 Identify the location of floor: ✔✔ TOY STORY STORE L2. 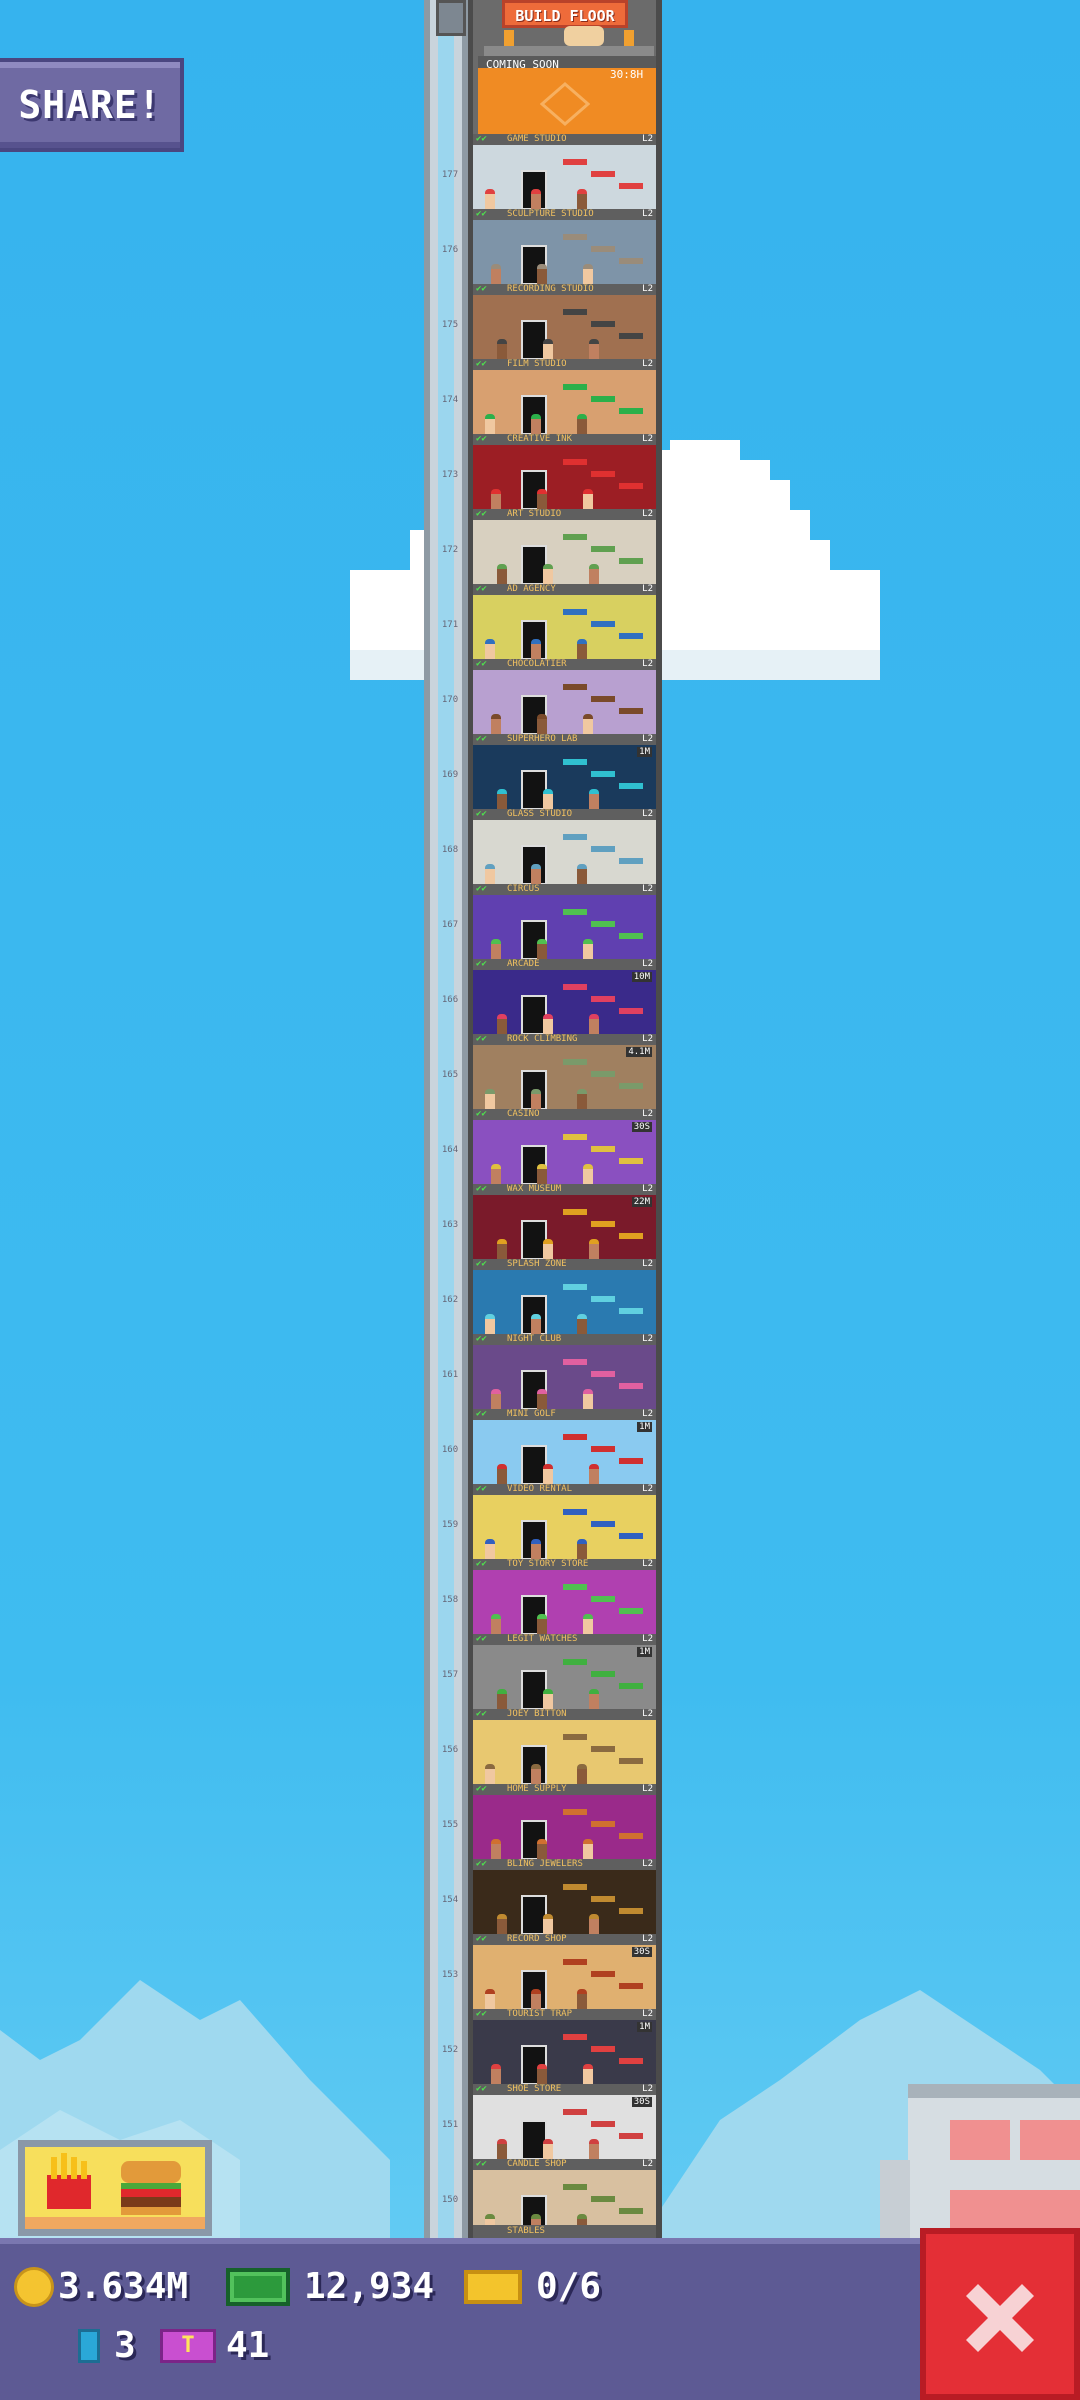
(564, 1596).